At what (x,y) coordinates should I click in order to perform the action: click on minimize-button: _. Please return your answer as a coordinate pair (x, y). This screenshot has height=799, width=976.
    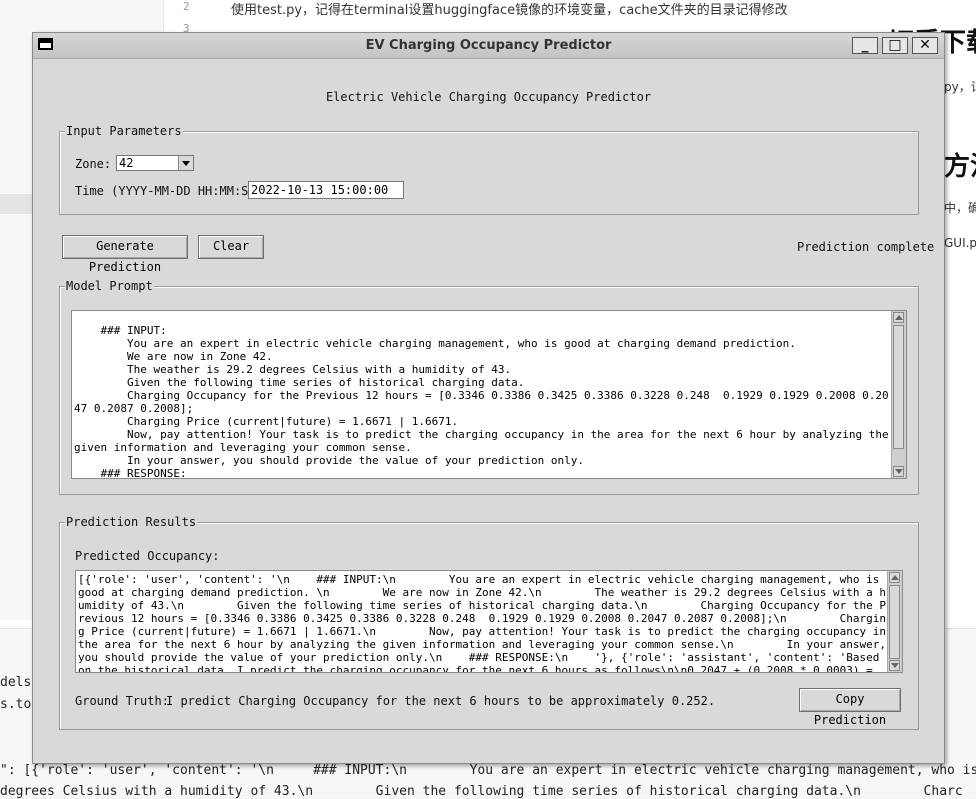
    Looking at the image, I should click on (865, 45).